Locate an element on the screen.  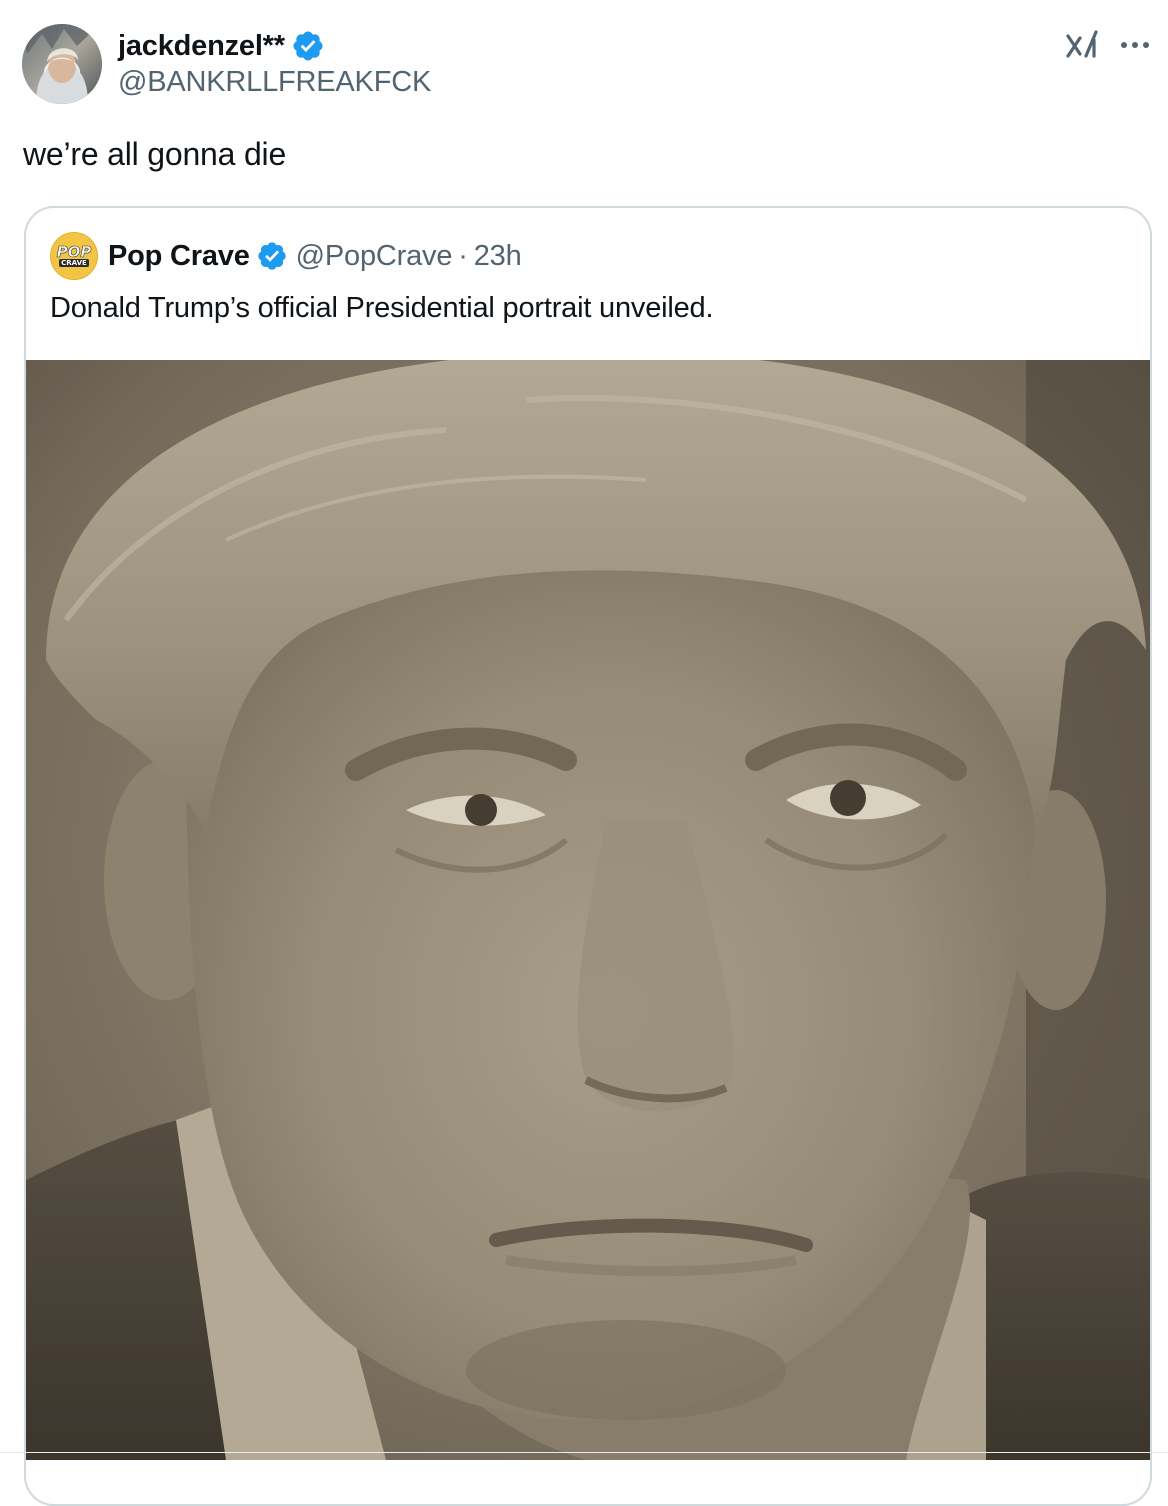
author-name-row: jackdenzel** is located at coordinates (221, 46).